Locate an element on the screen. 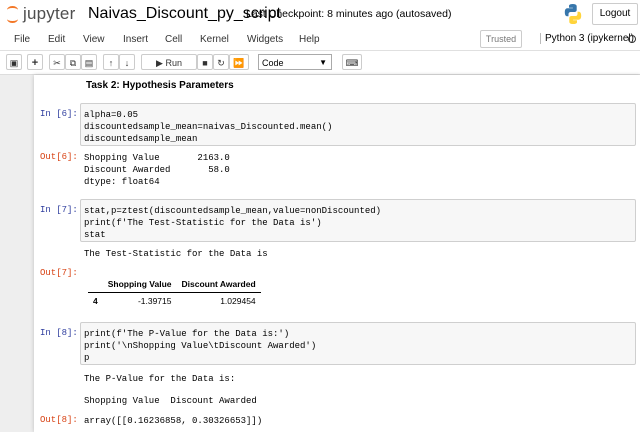 The width and height of the screenshot is (640, 432). run-button: ▶ Run is located at coordinates (169, 62).